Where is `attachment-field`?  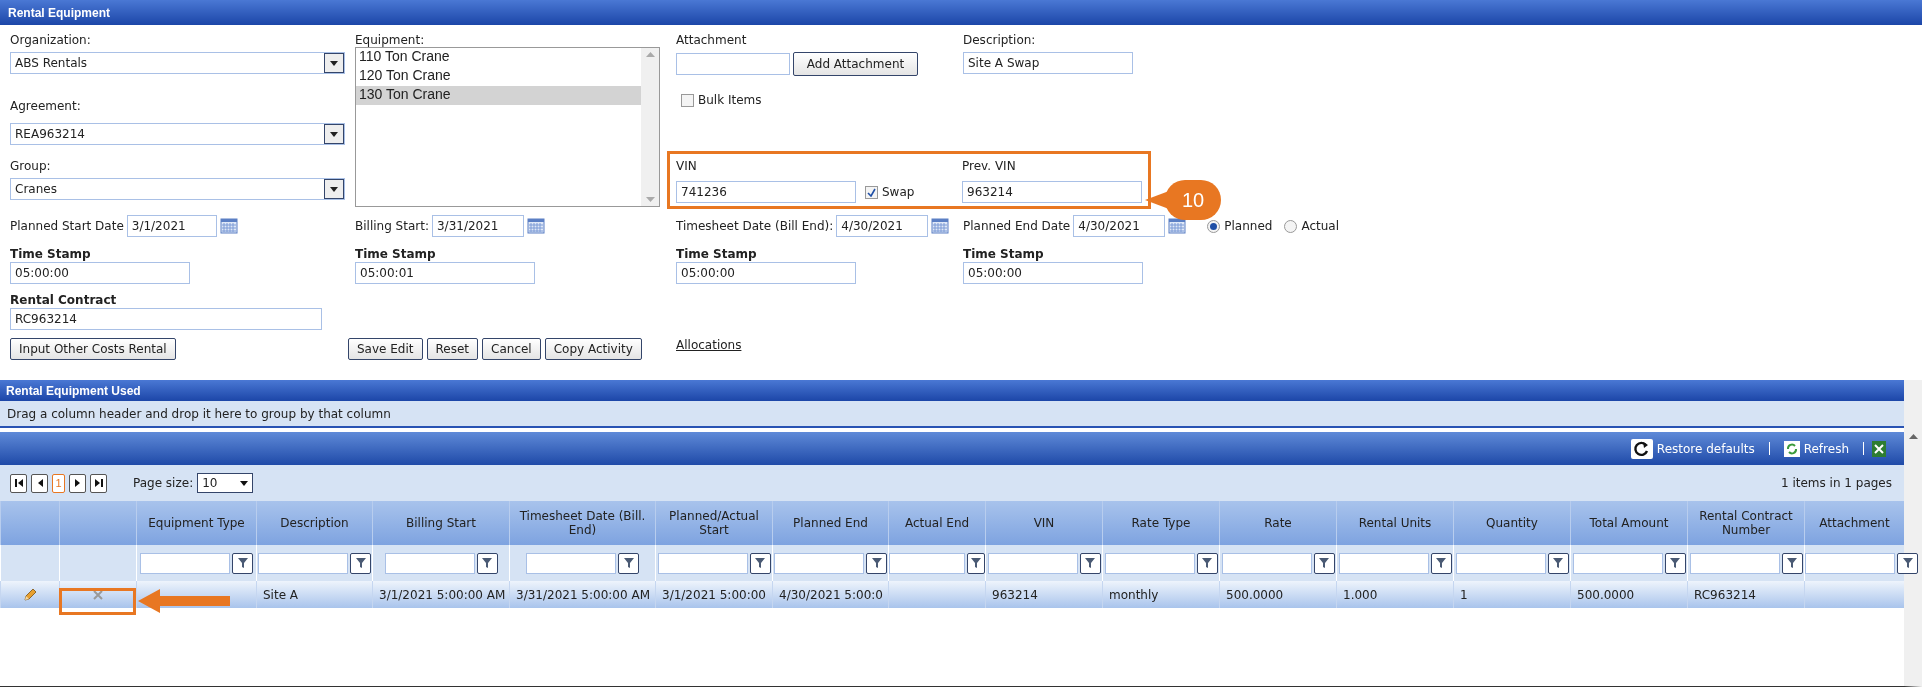
attachment-field is located at coordinates (733, 64).